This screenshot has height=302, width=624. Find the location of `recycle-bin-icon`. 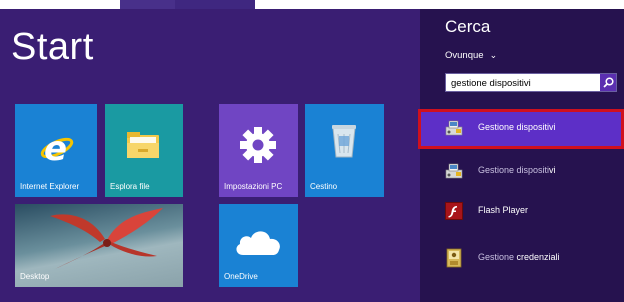

recycle-bin-icon is located at coordinates (344, 142).